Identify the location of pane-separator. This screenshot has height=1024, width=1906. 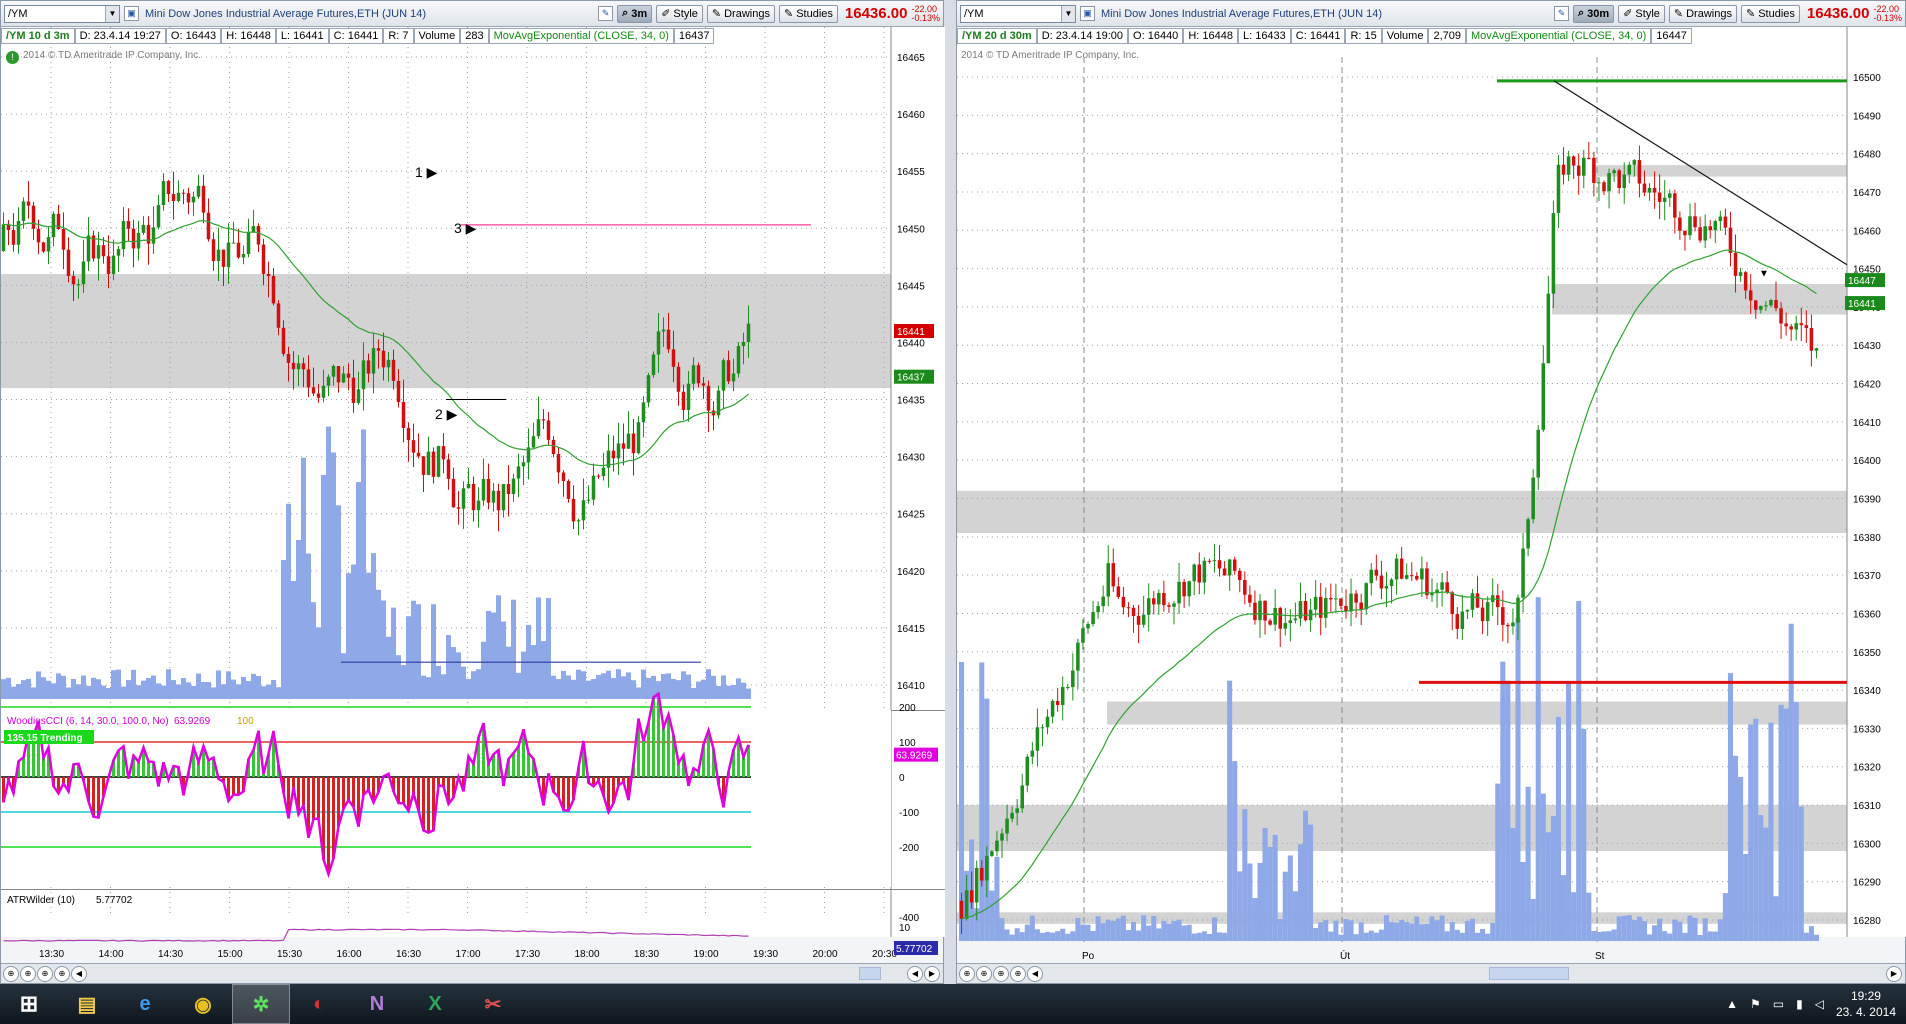
(473, 889).